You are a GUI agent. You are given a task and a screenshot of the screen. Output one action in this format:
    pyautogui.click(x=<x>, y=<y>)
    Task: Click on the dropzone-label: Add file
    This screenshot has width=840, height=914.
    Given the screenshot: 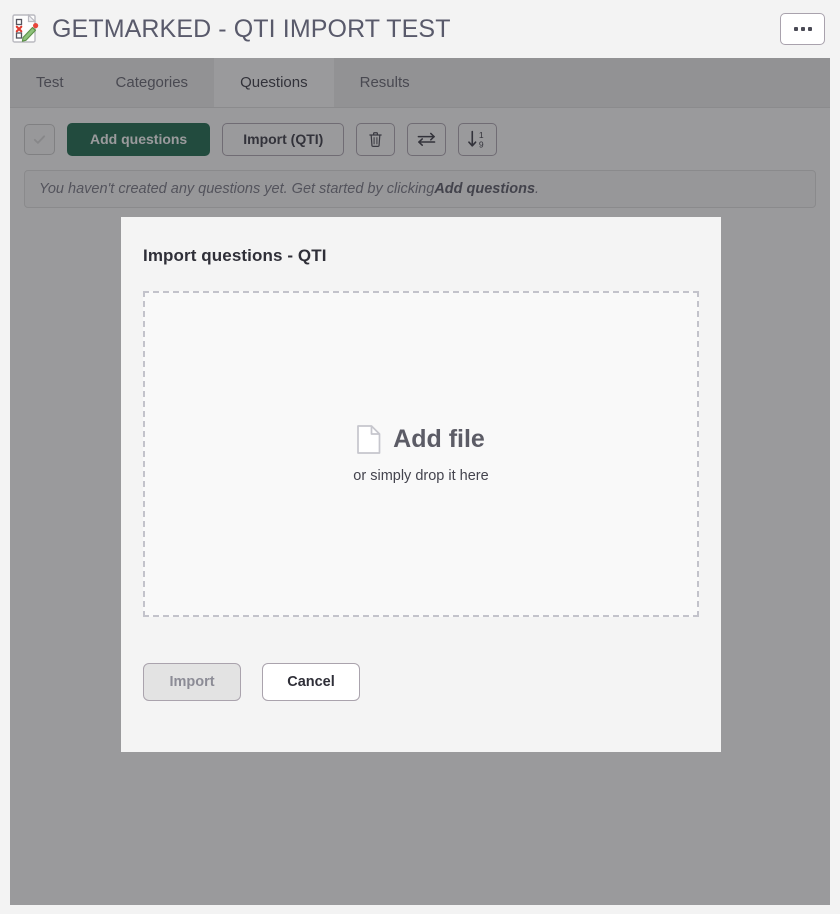 What is the action you would take?
    pyautogui.click(x=439, y=438)
    